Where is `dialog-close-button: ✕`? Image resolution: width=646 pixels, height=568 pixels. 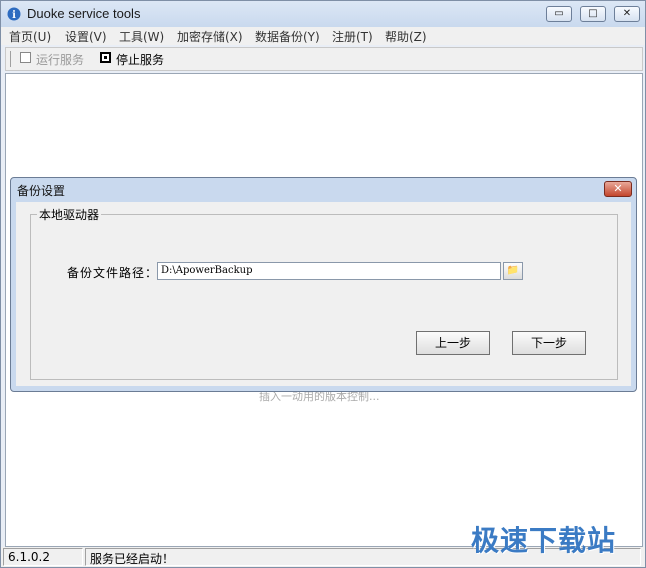 dialog-close-button: ✕ is located at coordinates (618, 189).